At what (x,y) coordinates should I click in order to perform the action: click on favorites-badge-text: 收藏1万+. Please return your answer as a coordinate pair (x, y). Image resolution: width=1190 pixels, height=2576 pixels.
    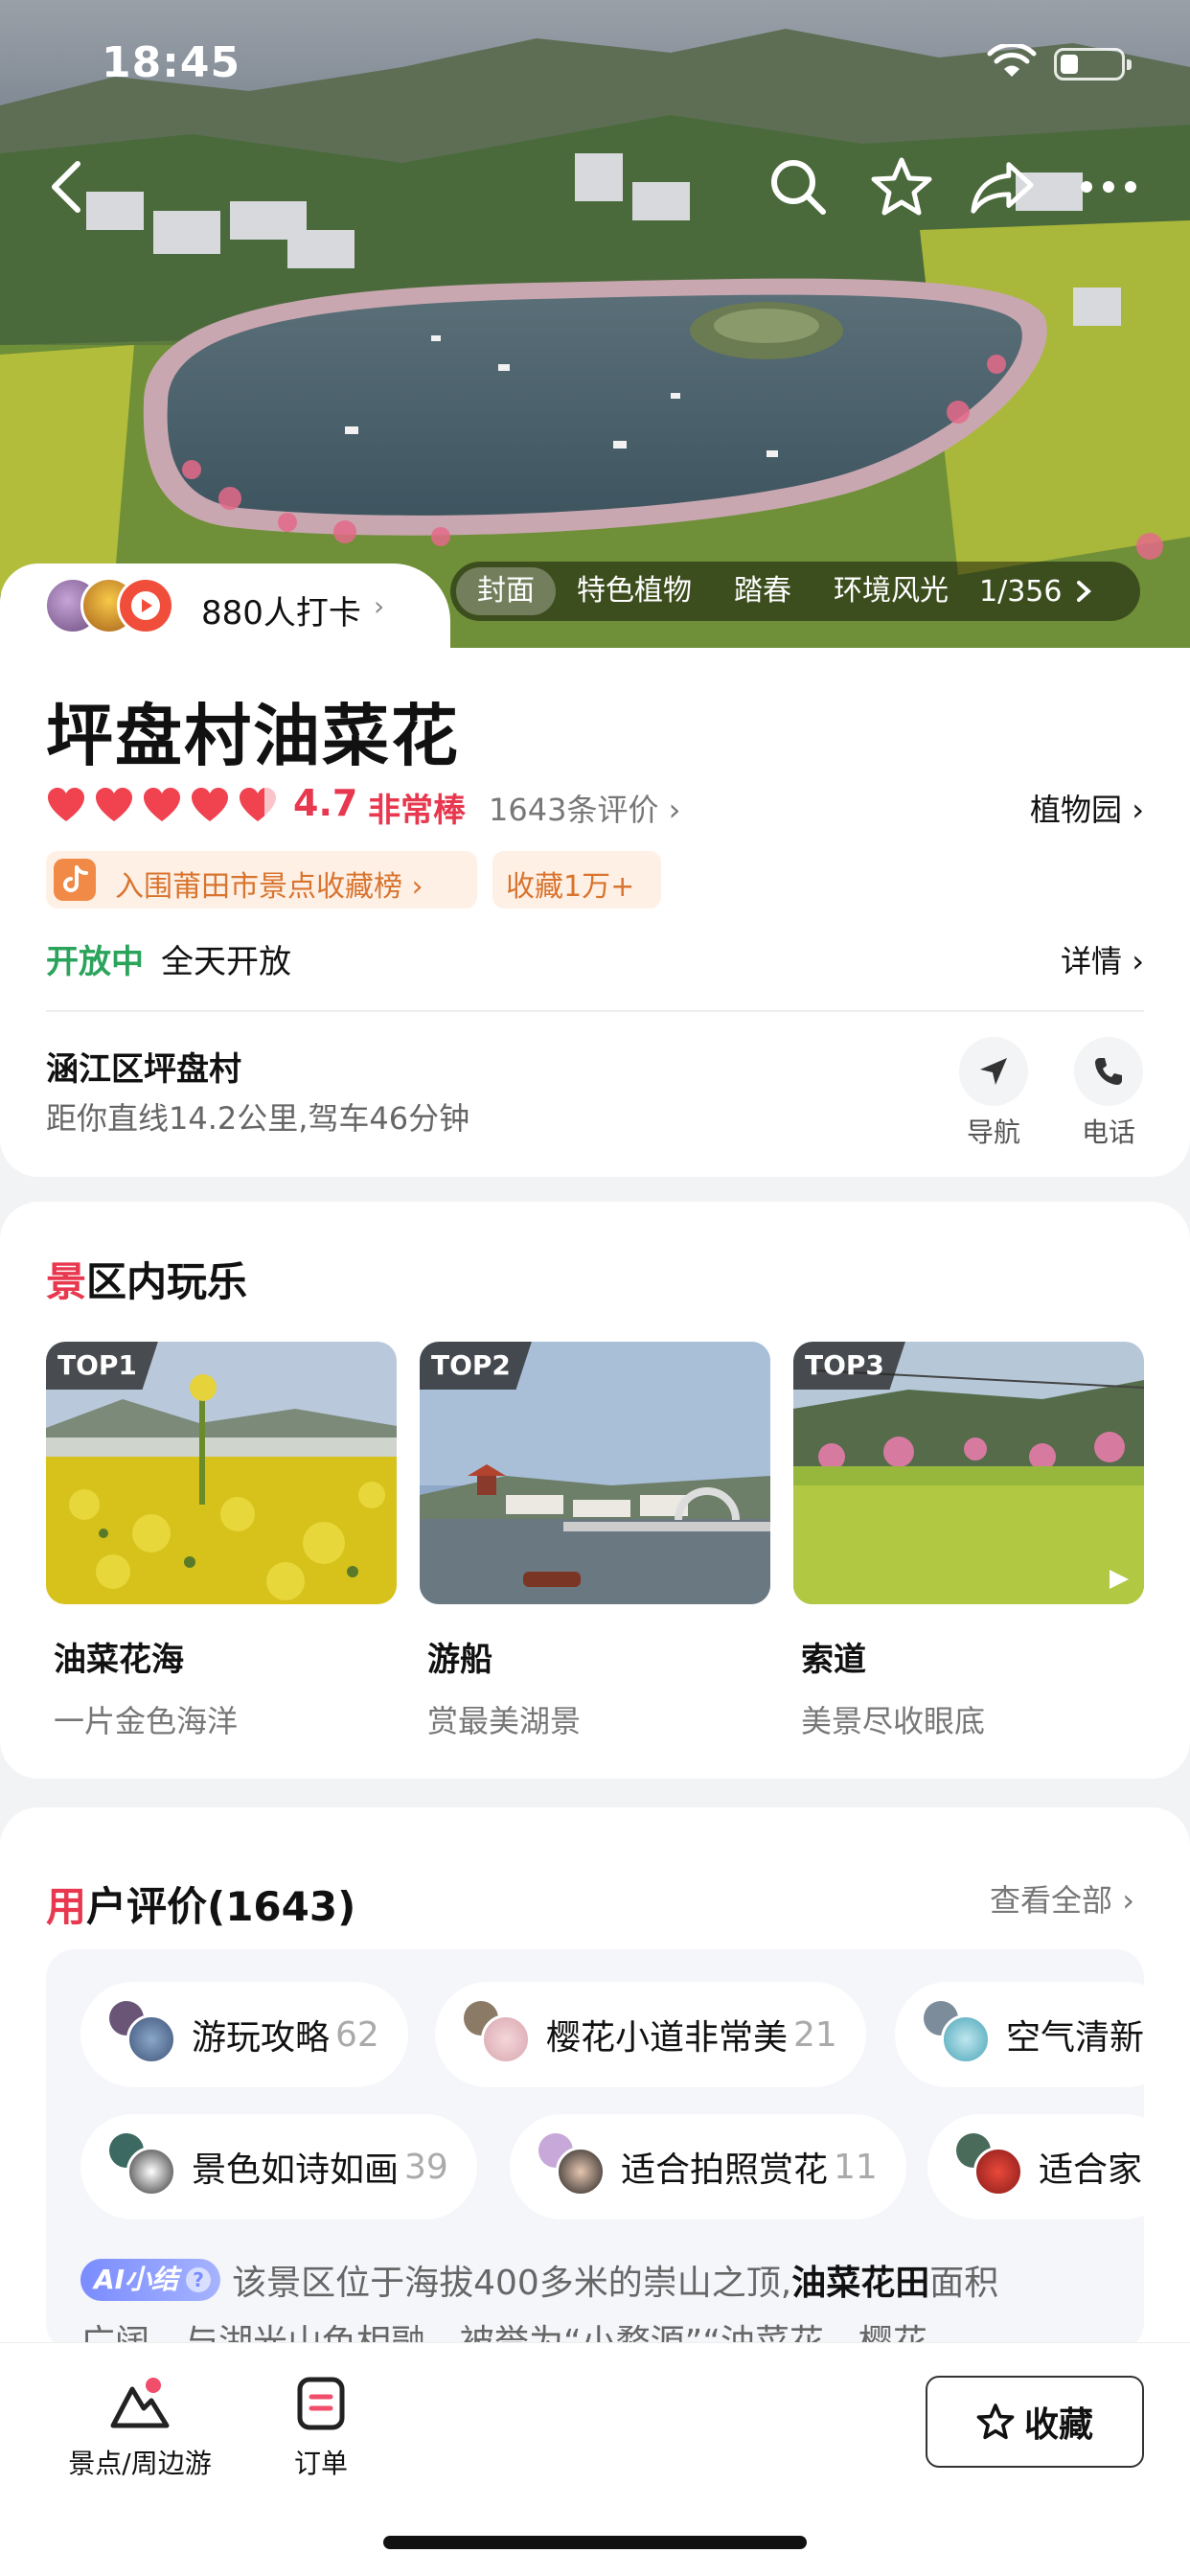
    Looking at the image, I should click on (571, 887).